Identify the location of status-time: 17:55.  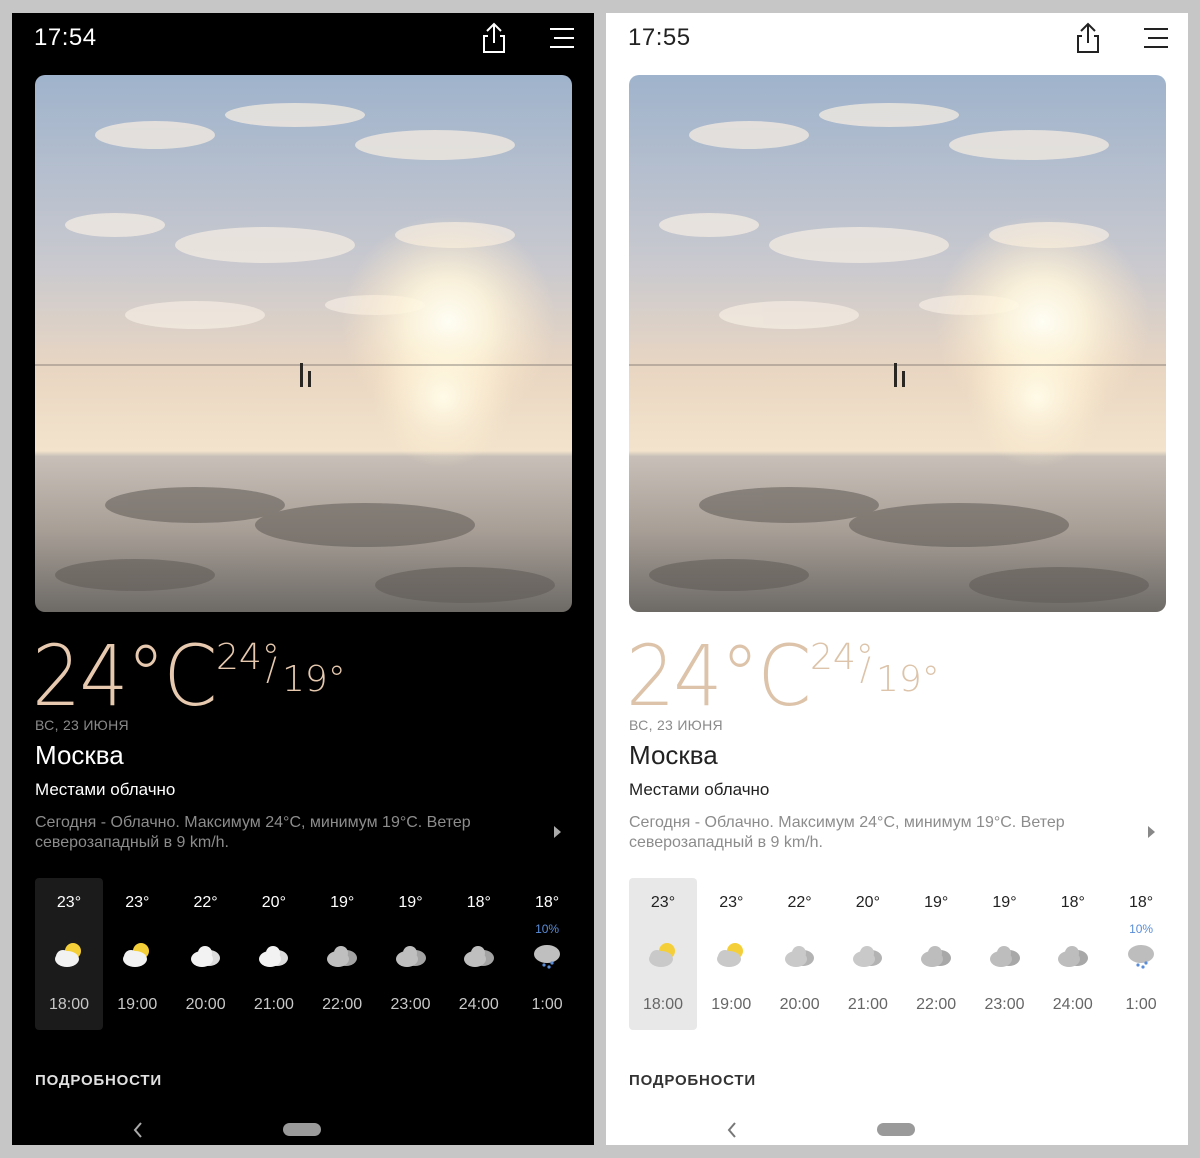
(659, 37).